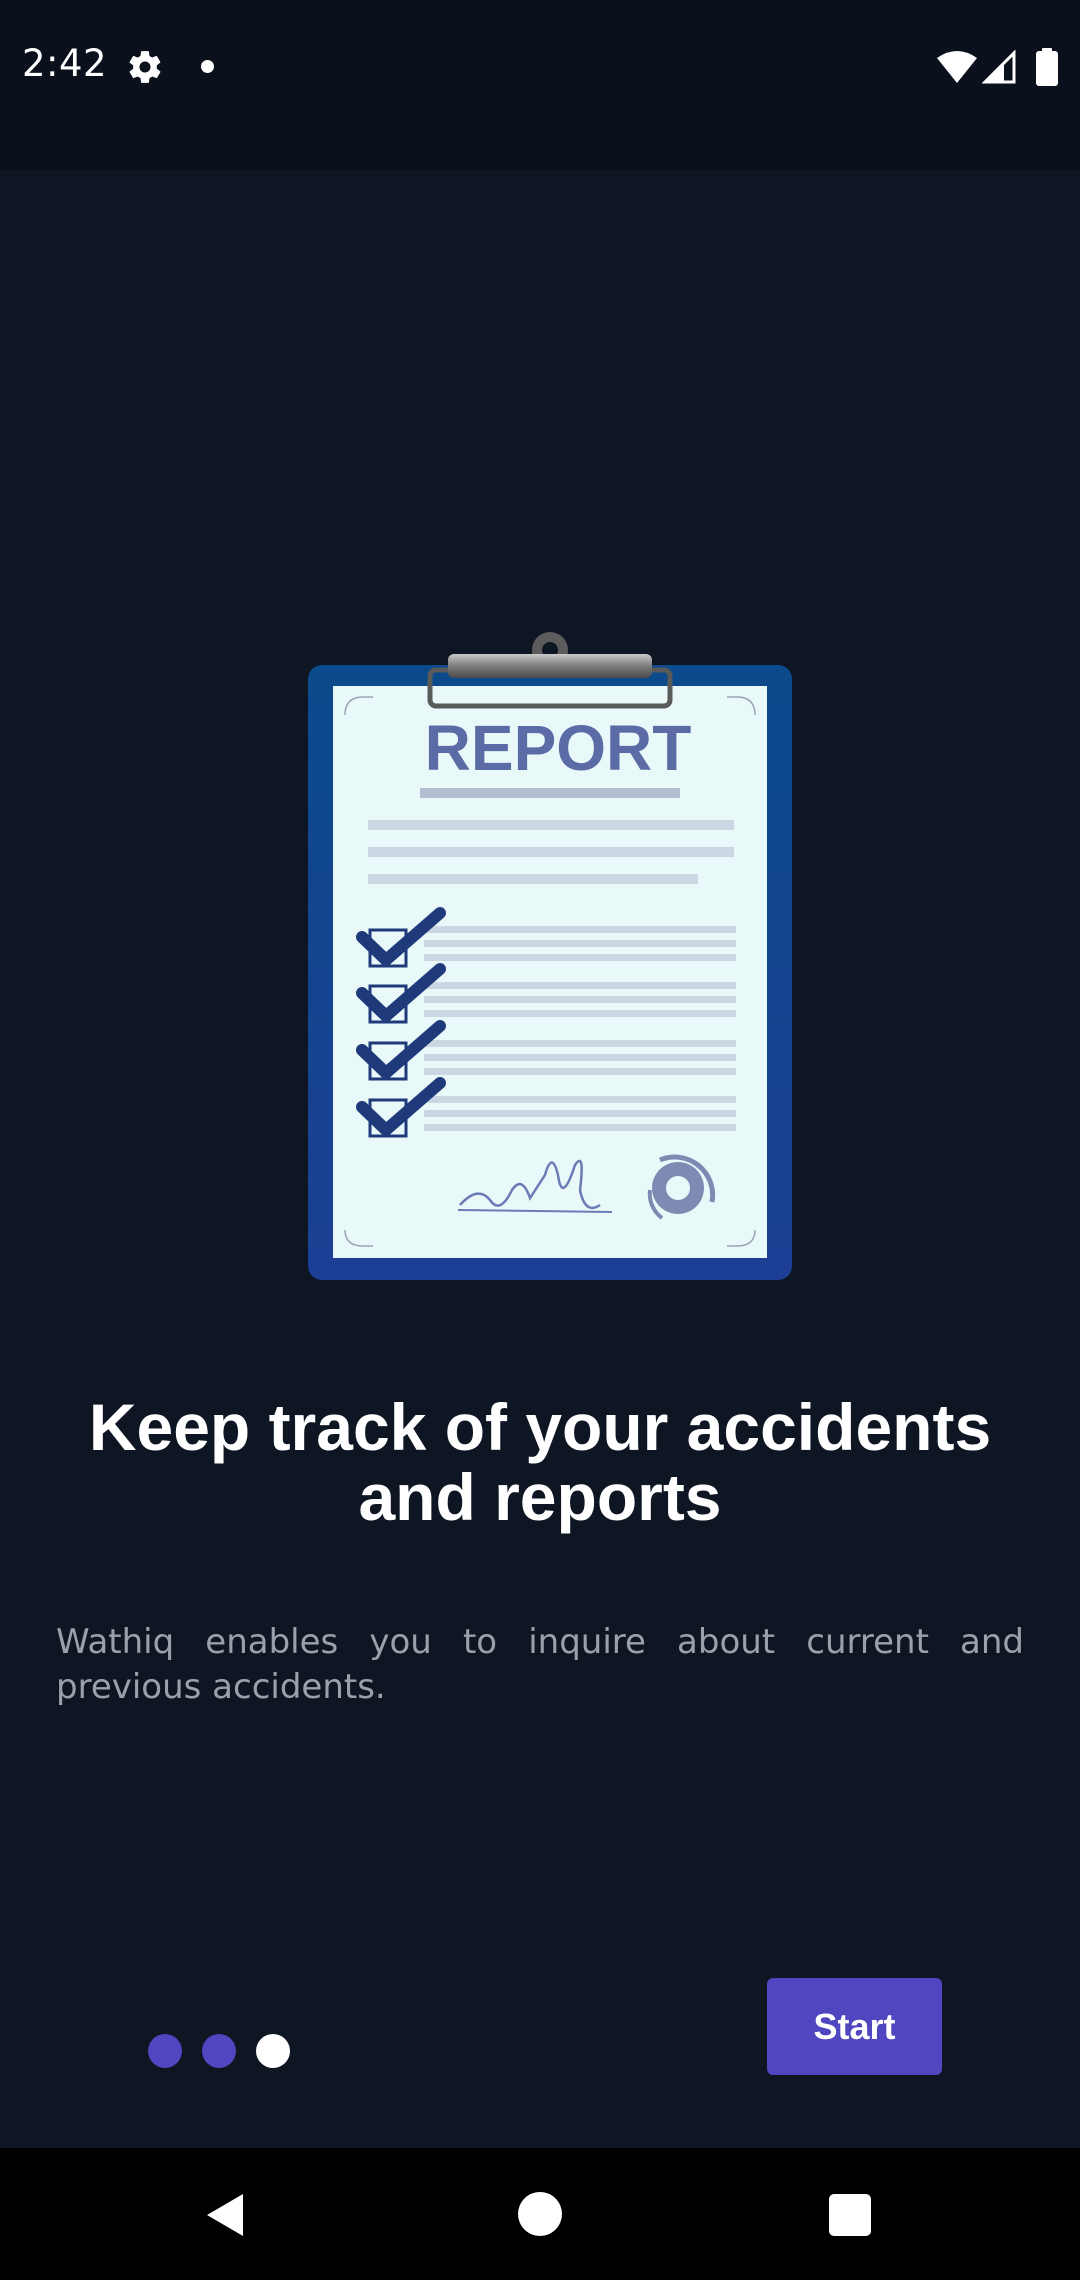  I want to click on report-label: REPORT, so click(558, 748).